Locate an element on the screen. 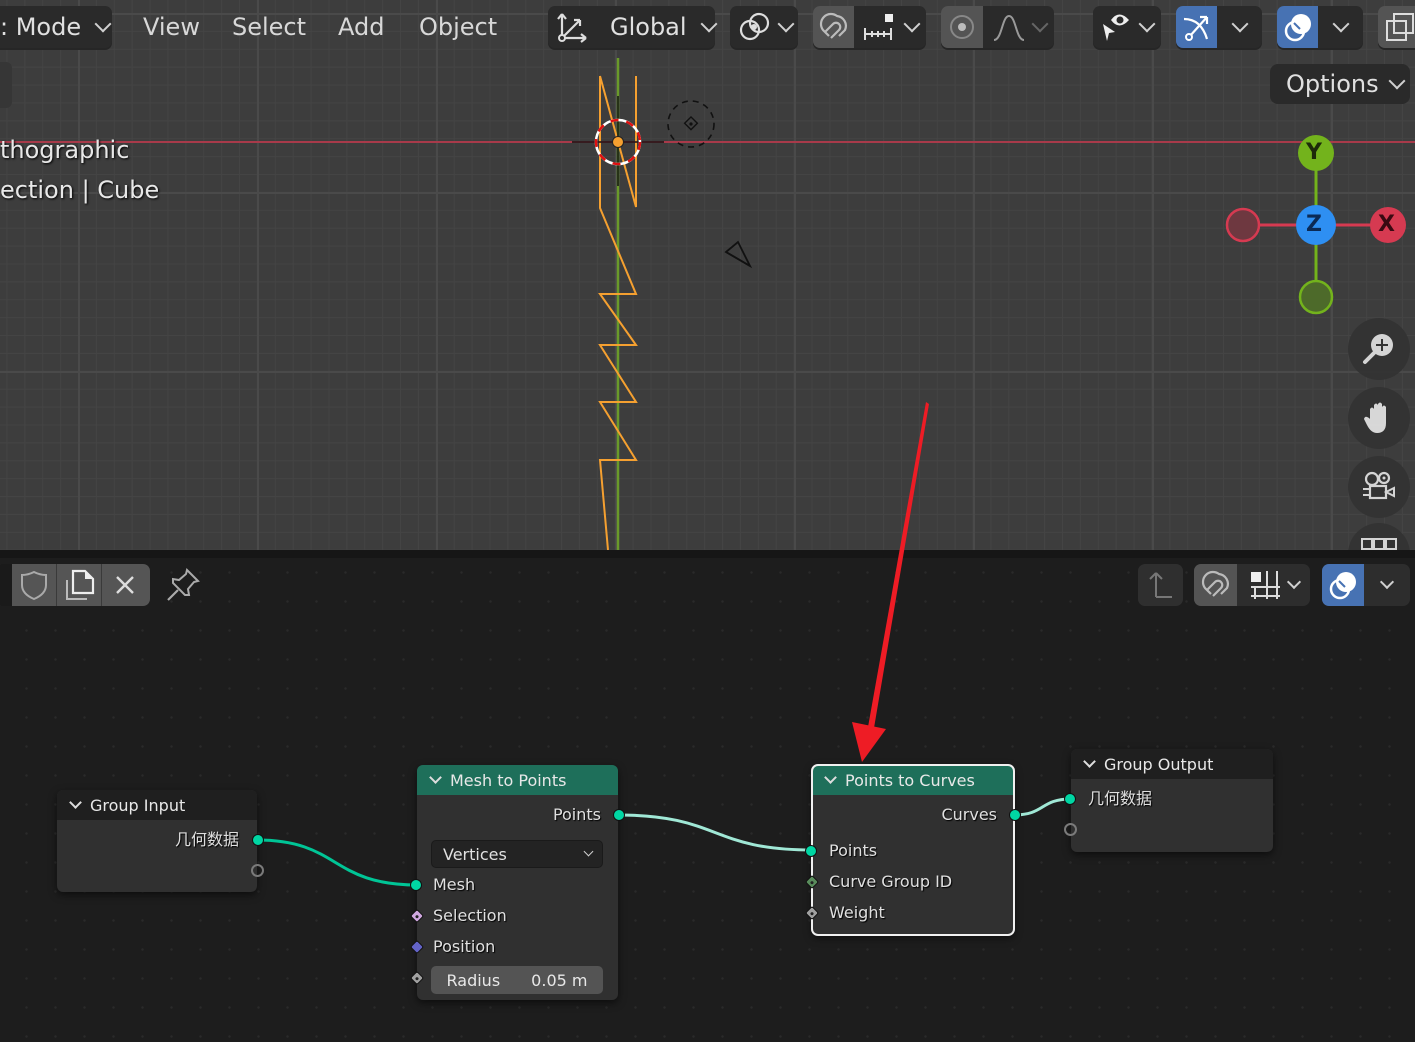 The image size is (1415, 1042). selectability-visibility-dropdown is located at coordinates (1127, 27).